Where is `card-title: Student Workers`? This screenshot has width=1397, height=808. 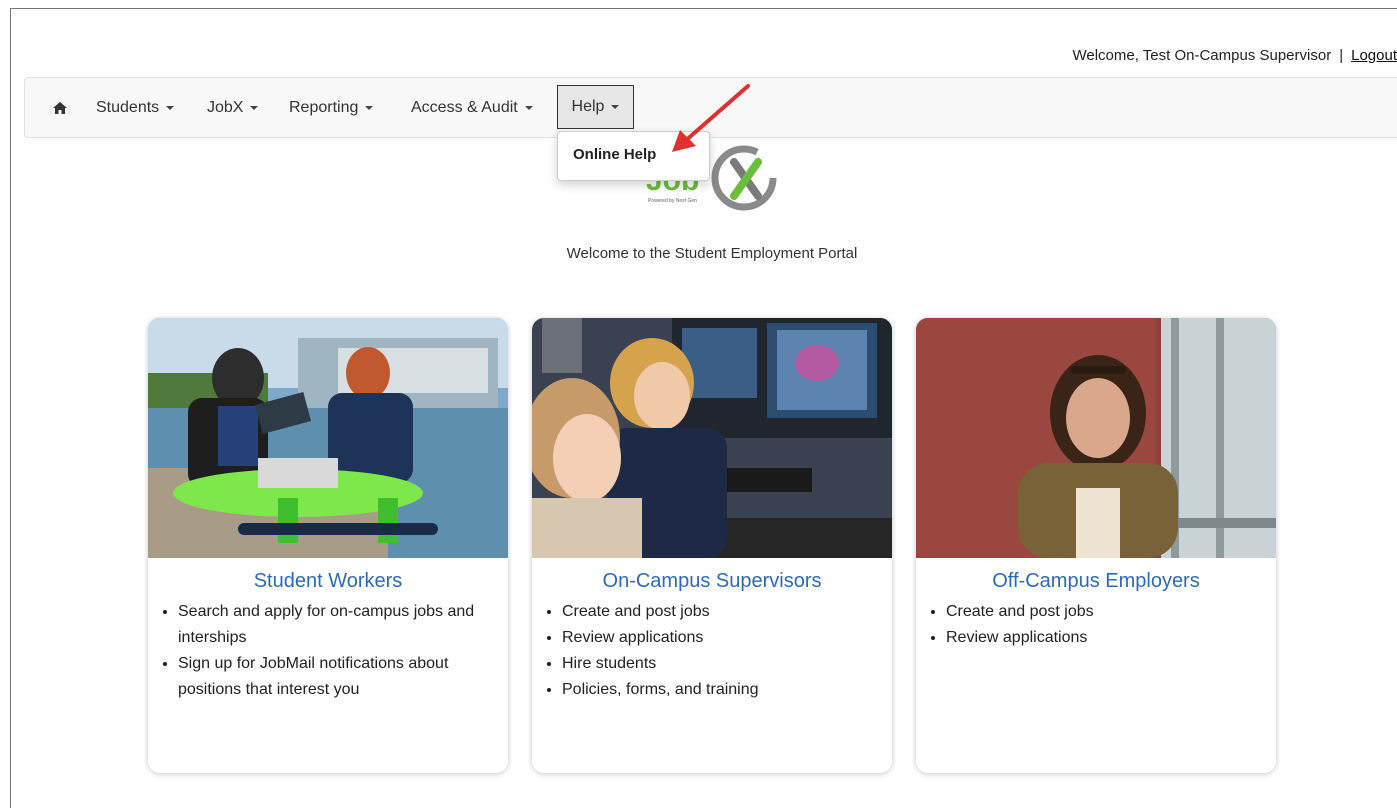
card-title: Student Workers is located at coordinates (328, 581).